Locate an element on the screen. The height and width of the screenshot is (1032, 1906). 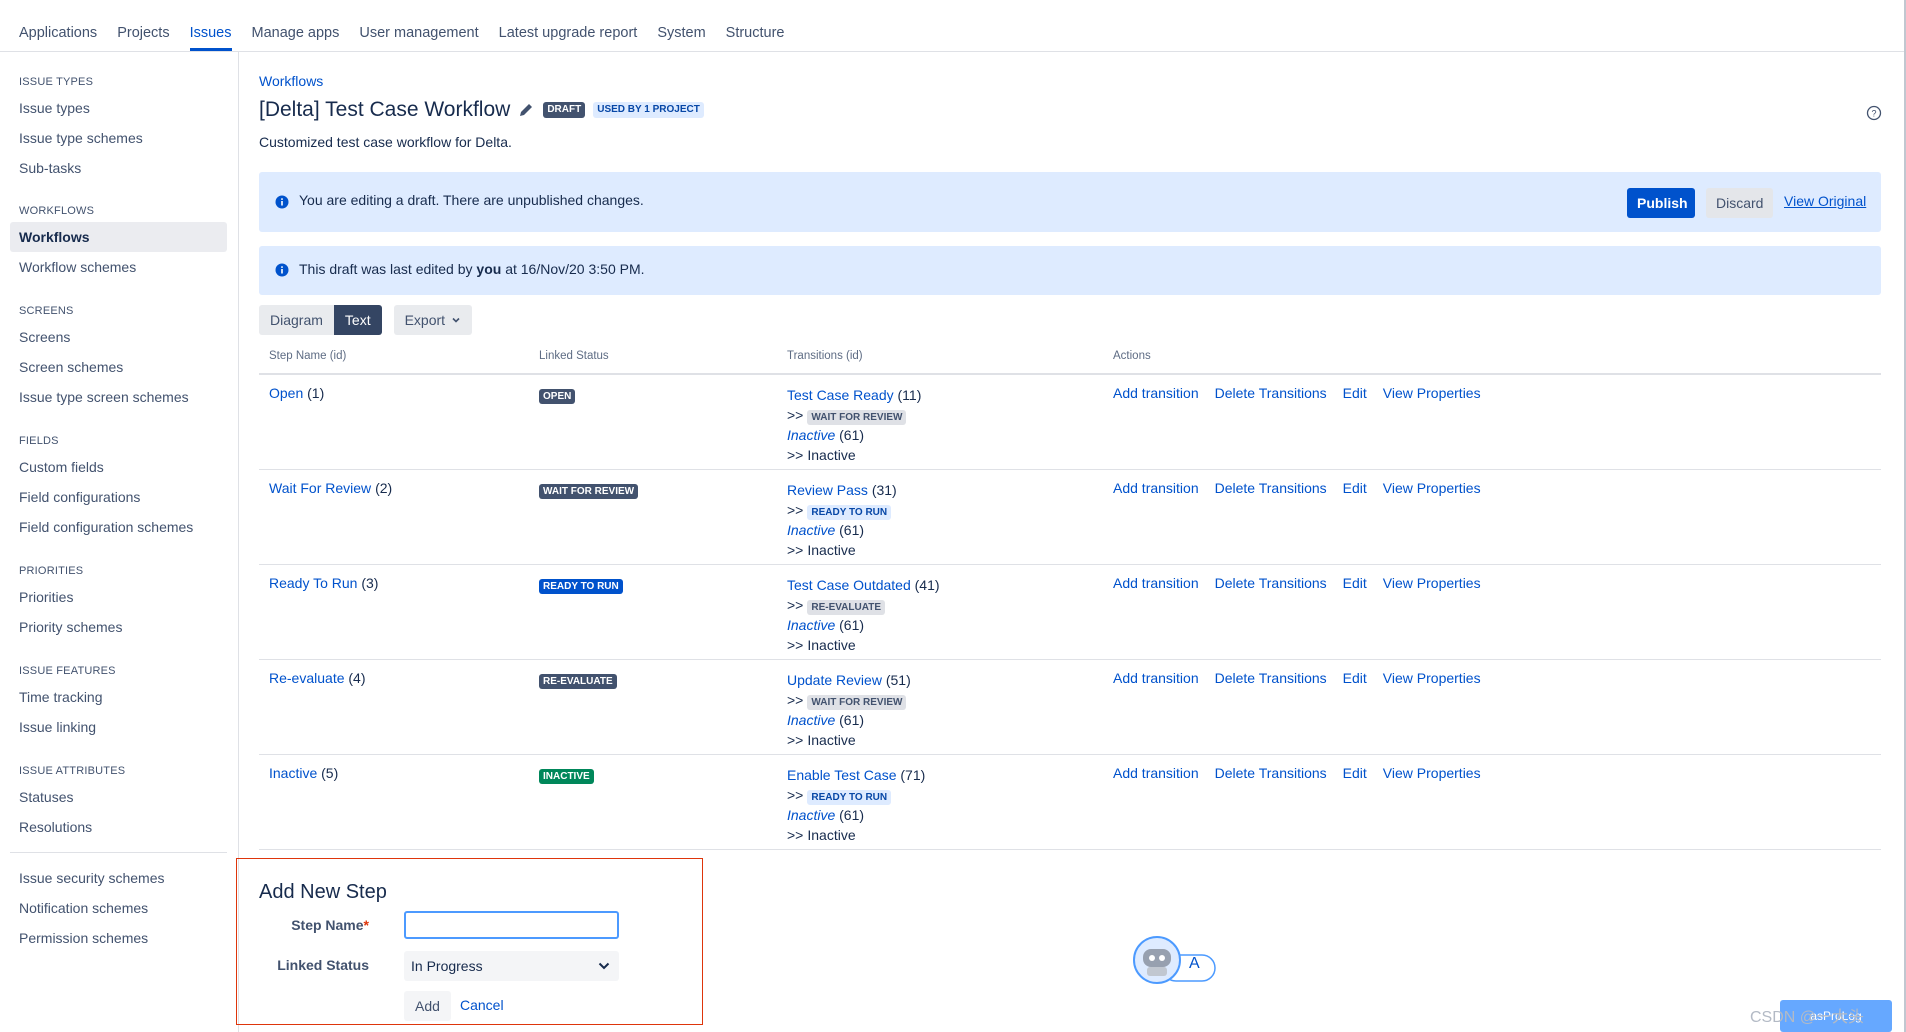
help-icon: ? is located at coordinates (1874, 113).